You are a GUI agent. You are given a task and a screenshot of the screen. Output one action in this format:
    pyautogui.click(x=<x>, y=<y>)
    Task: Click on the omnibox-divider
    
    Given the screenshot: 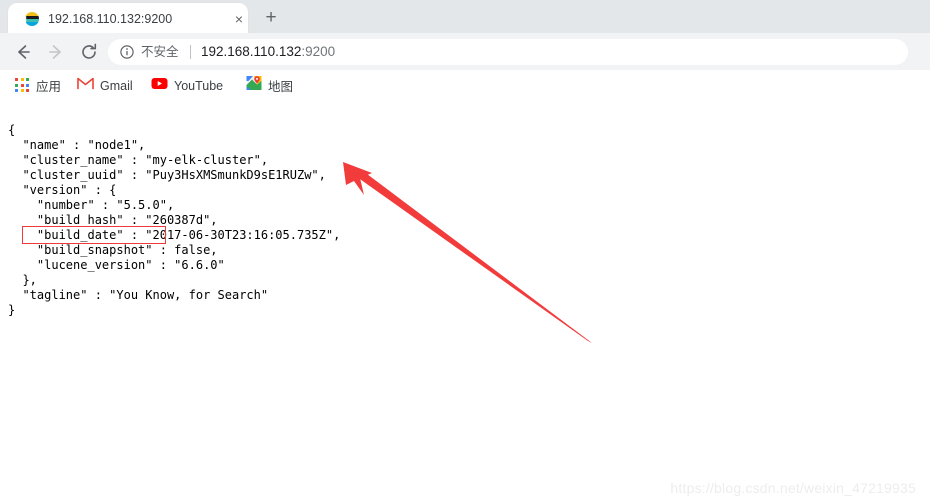 What is the action you would take?
    pyautogui.click(x=190, y=52)
    